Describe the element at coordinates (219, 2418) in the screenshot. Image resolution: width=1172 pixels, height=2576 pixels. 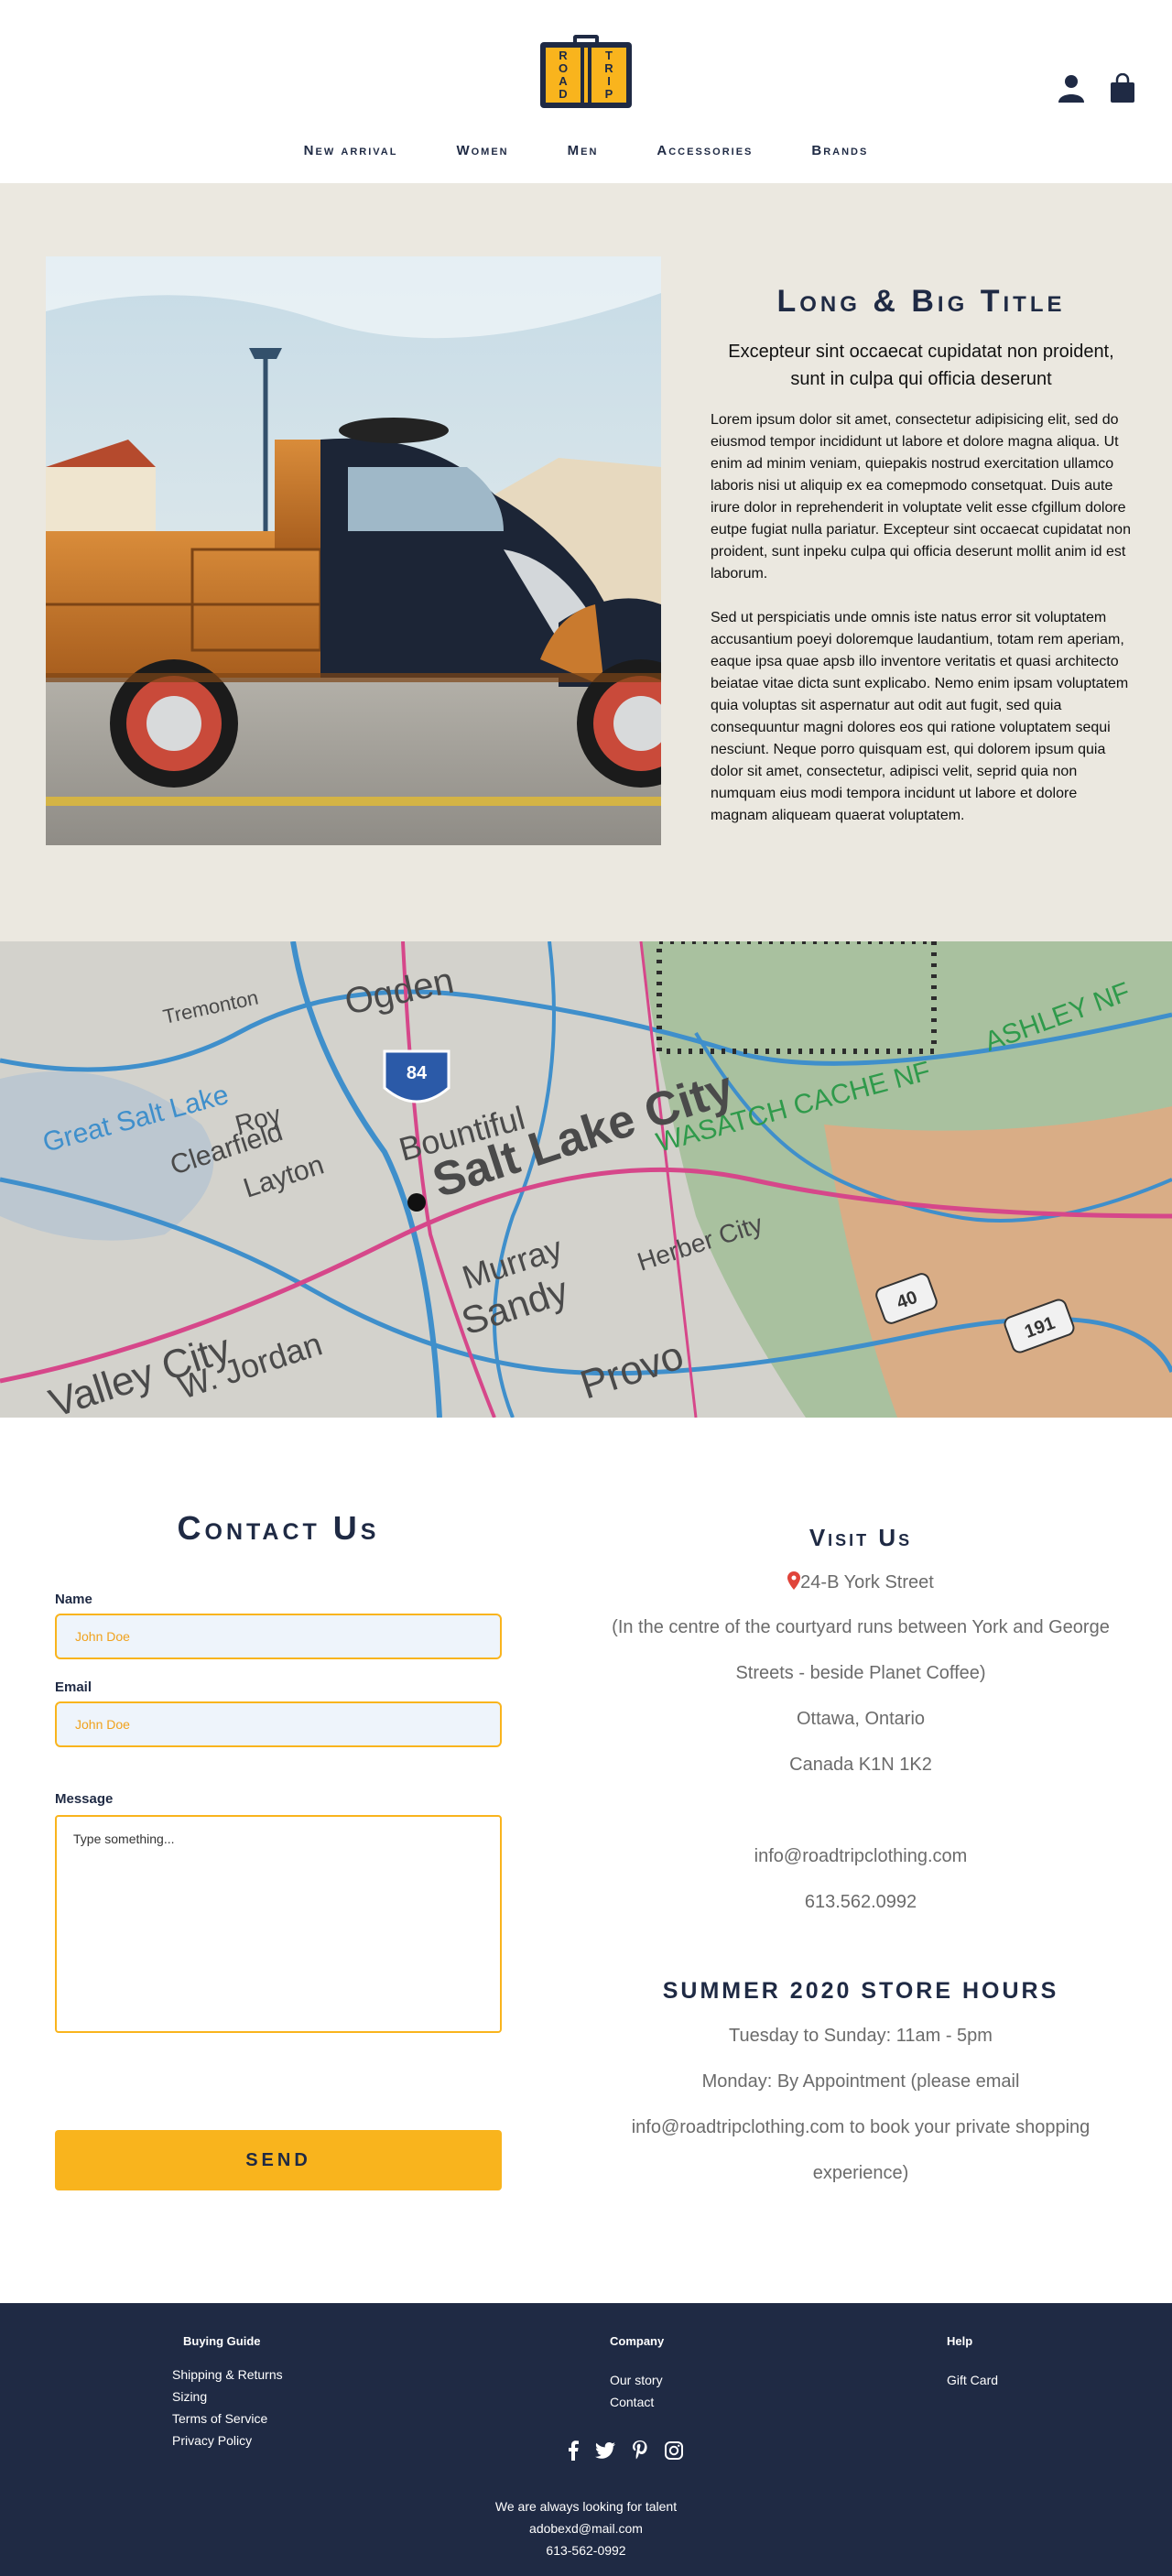
I see `footer-link-terms: Terms of Service` at that location.